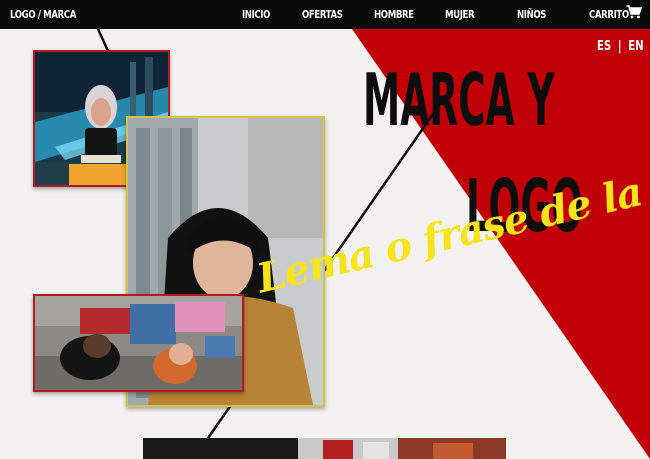  I want to click on photo-two-women, so click(138, 343).